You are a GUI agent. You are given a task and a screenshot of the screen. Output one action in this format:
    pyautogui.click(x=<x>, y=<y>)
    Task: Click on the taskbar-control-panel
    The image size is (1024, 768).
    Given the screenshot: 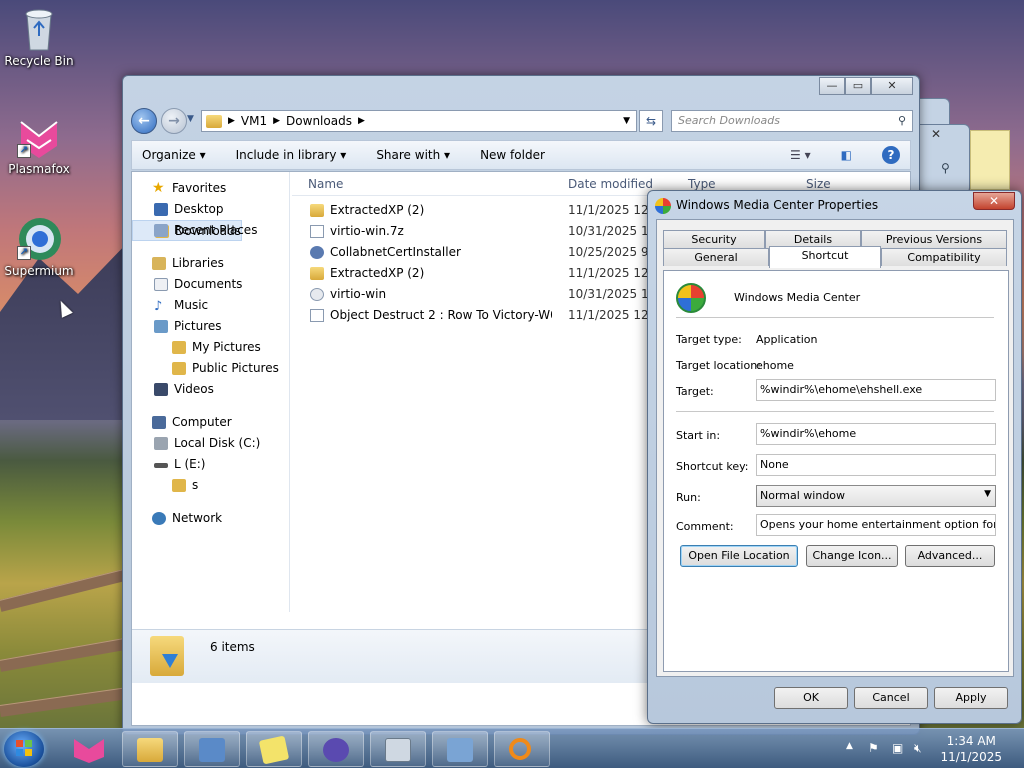 What is the action you would take?
    pyautogui.click(x=212, y=749)
    